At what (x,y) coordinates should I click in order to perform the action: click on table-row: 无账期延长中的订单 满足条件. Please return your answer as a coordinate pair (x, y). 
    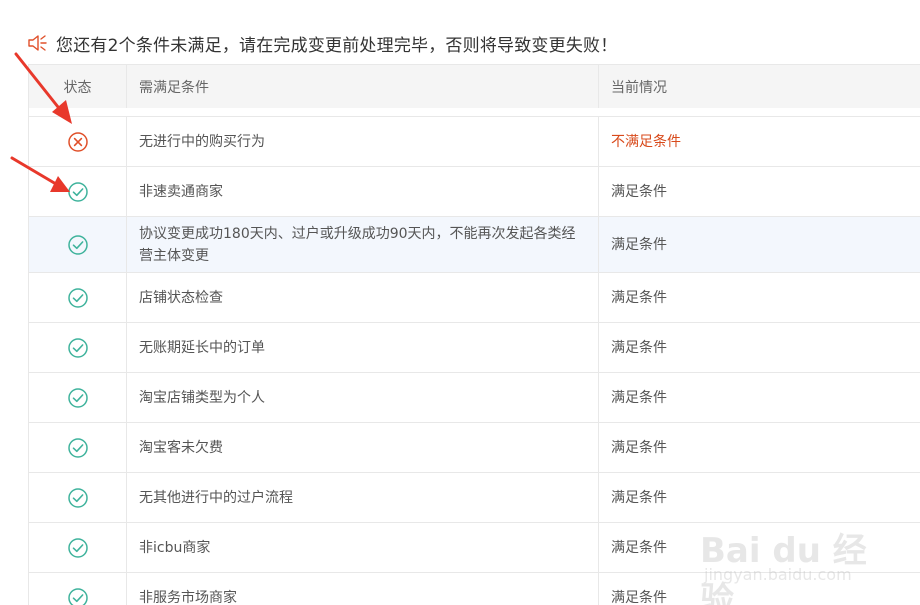
    Looking at the image, I should click on (474, 348).